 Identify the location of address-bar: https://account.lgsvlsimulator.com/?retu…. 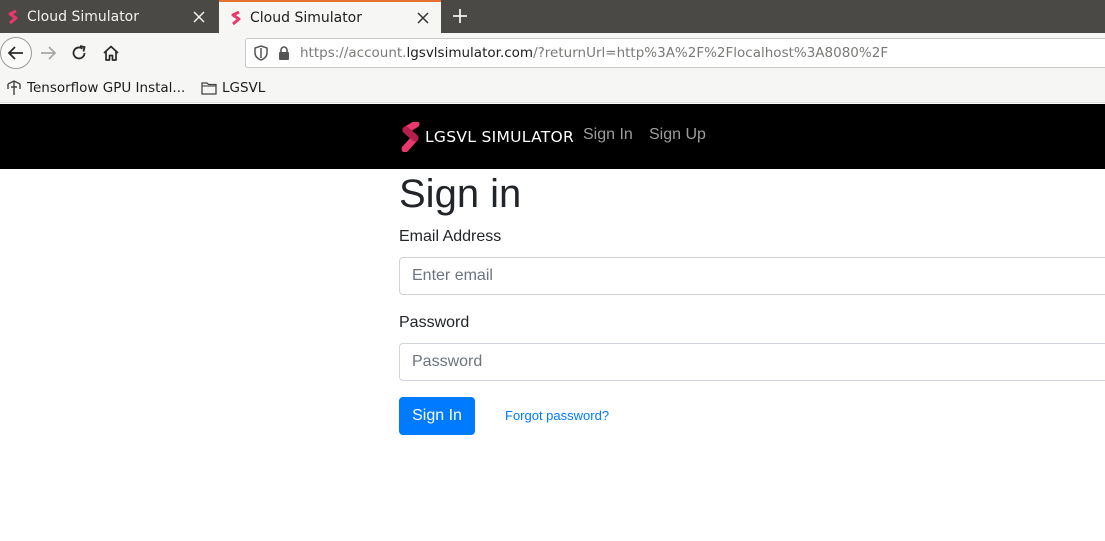
(675, 53).